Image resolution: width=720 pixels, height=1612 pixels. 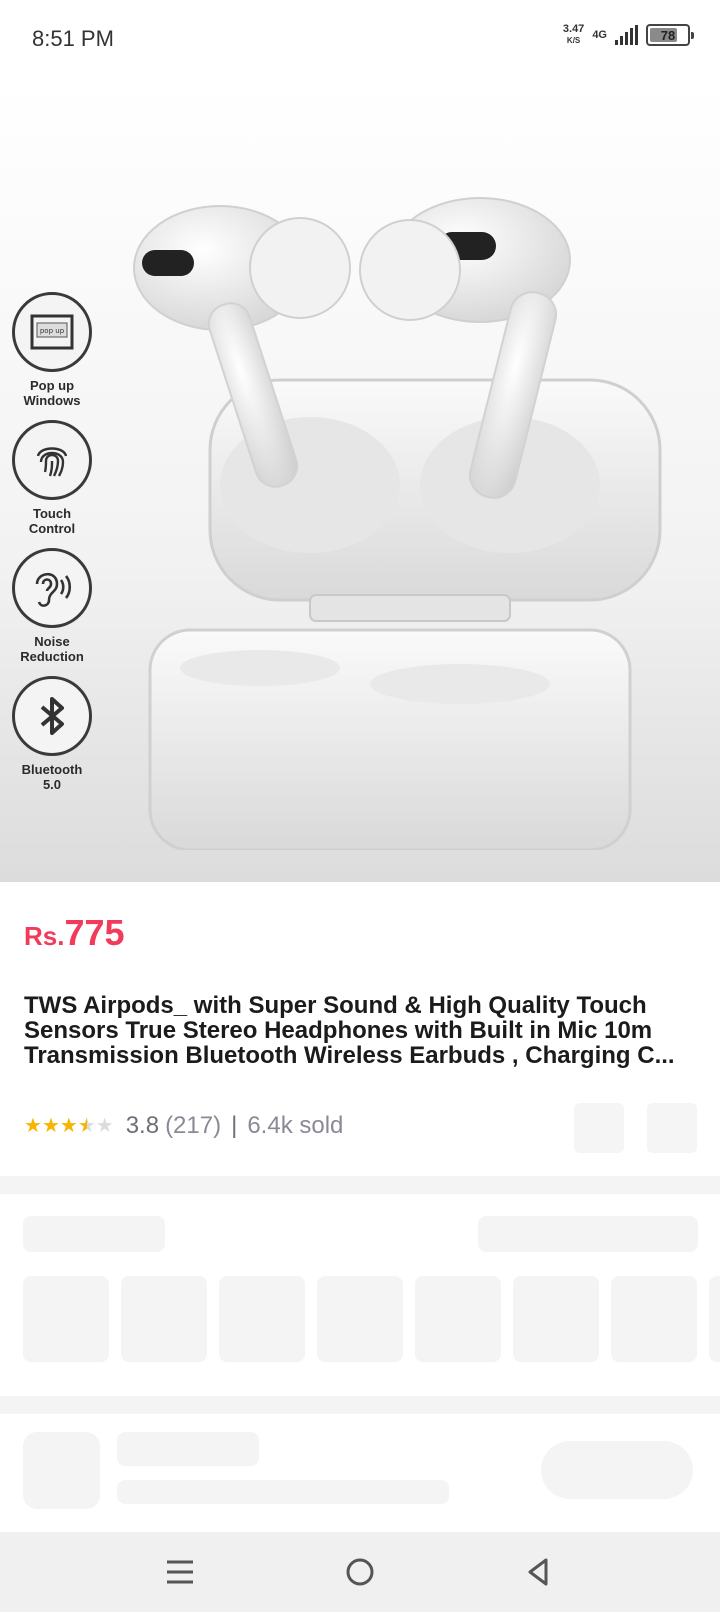 I want to click on ear-icon, so click(x=52, y=588).